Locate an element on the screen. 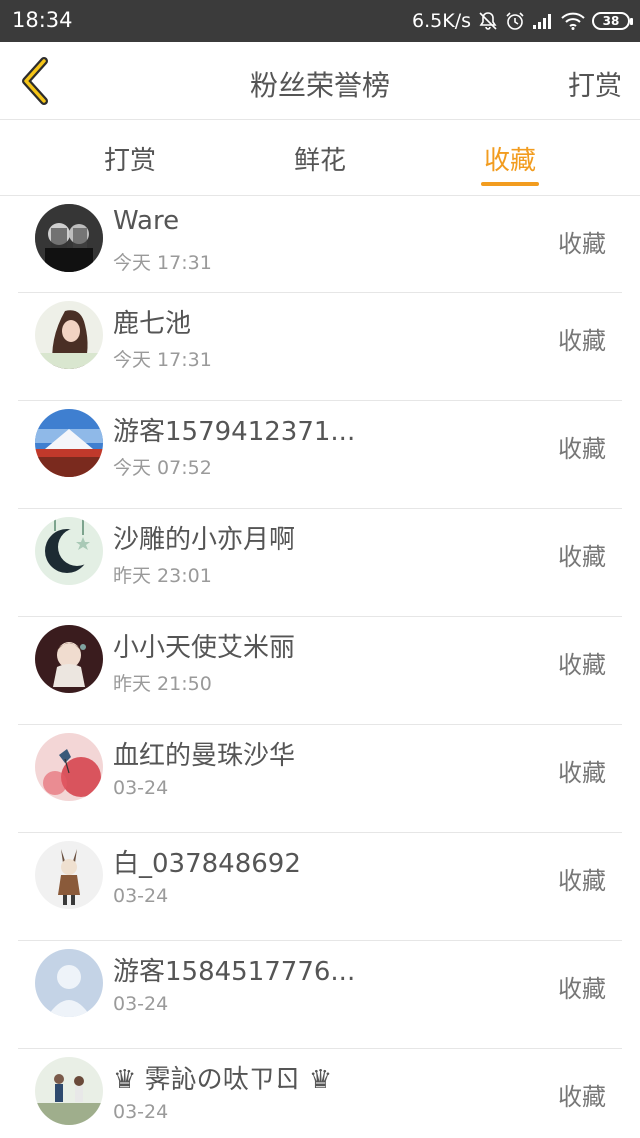  status-time: 18:34 is located at coordinates (42, 20).